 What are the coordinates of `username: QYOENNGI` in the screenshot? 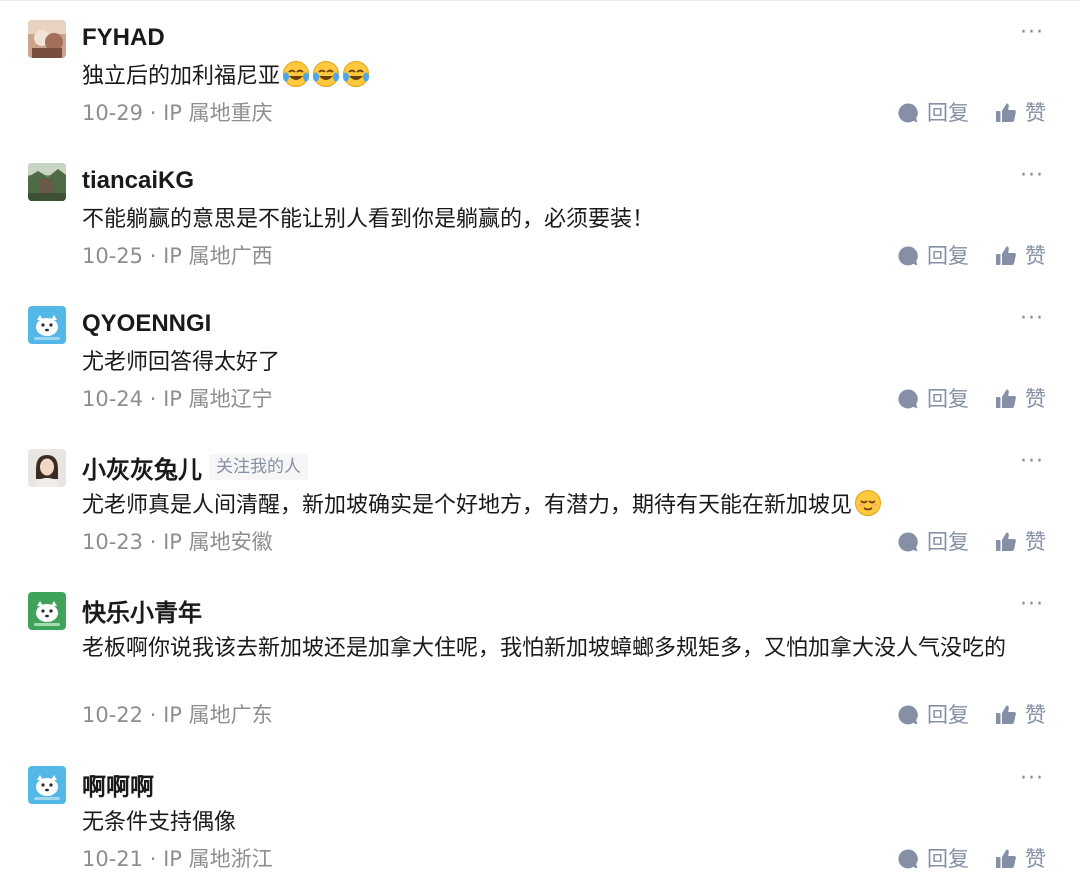 It's located at (146, 324).